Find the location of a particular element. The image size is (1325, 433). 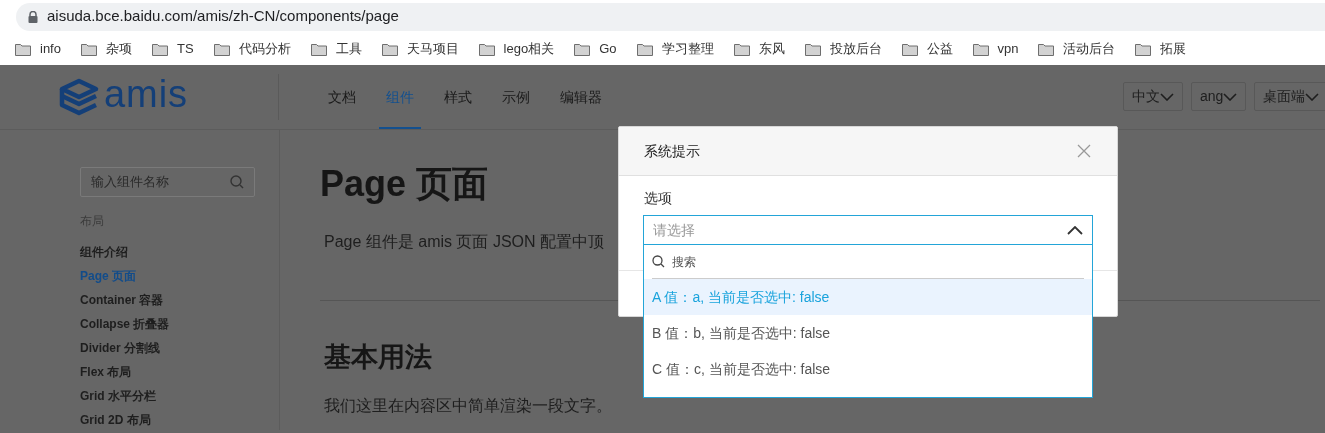

bookmark-folder: 杂项 is located at coordinates (106, 49).